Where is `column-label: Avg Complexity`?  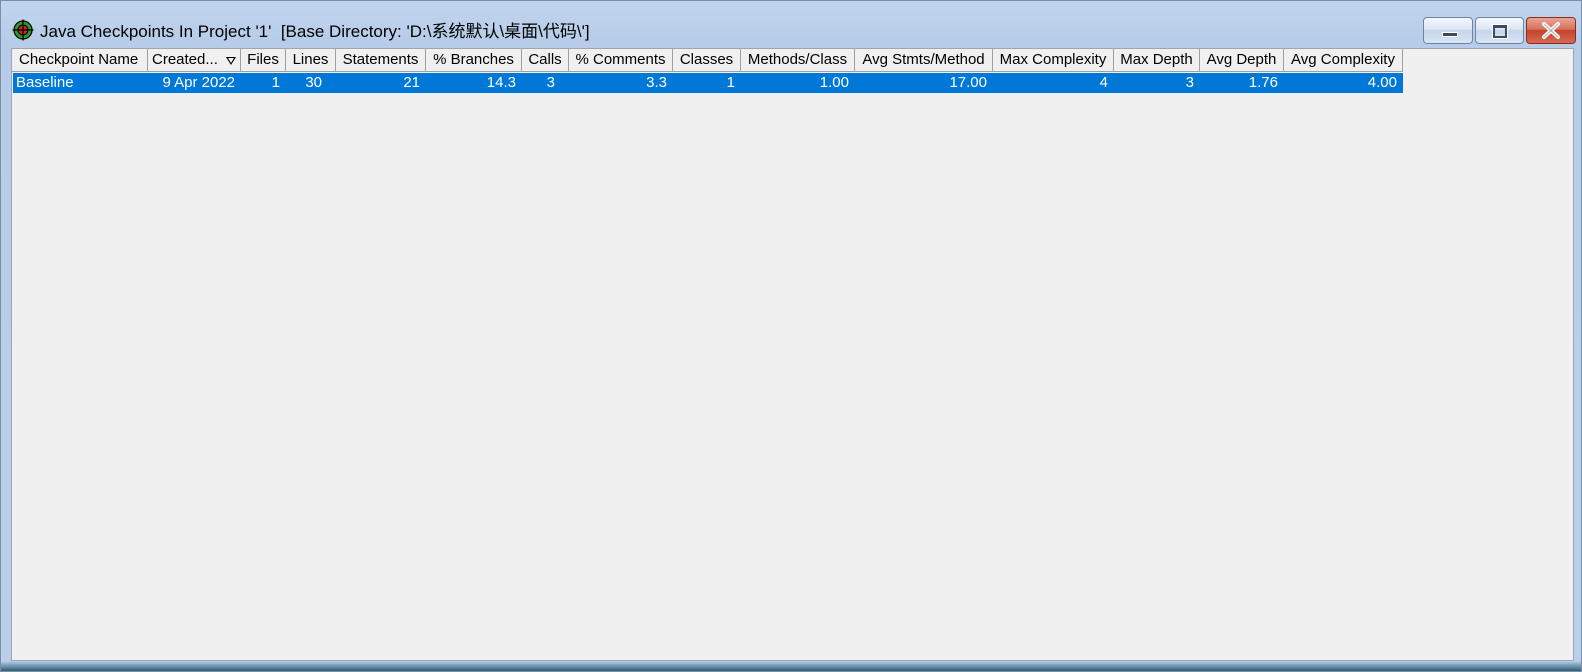
column-label: Avg Complexity is located at coordinates (1343, 59).